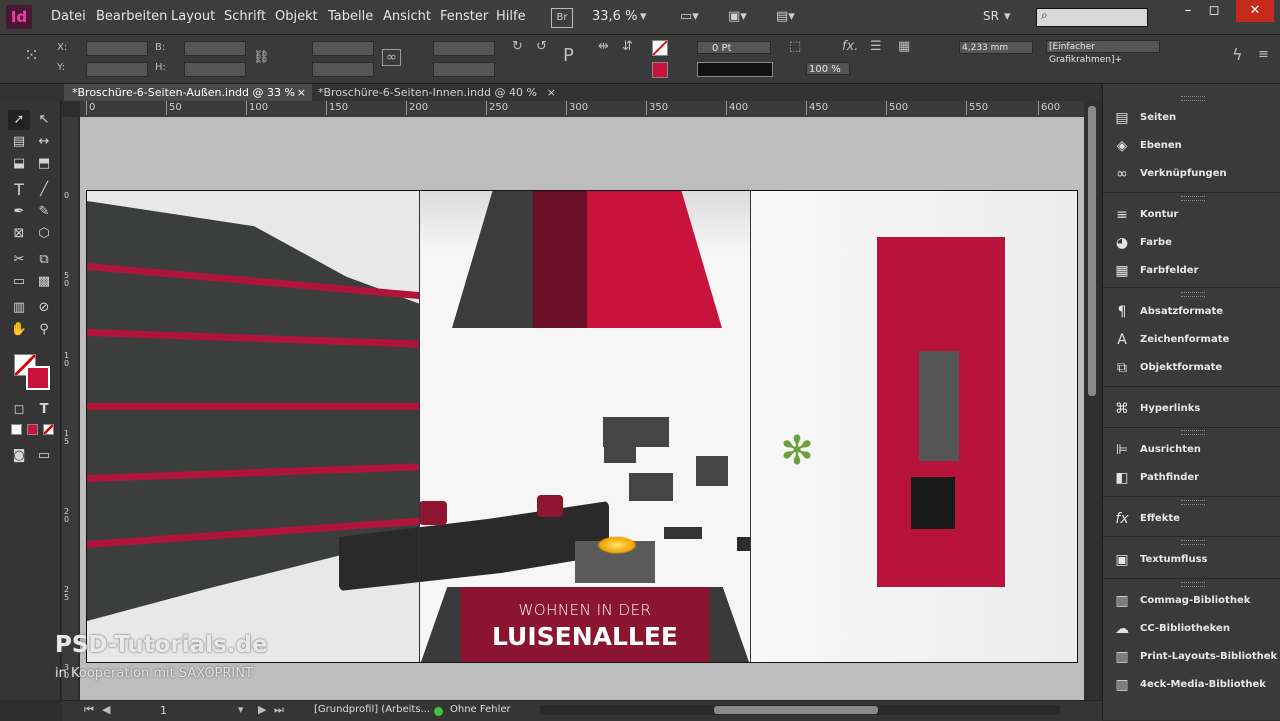 Image resolution: width=1280 pixels, height=721 pixels. What do you see at coordinates (511, 17) in the screenshot?
I see `menu-hilfe: Hilfe` at bounding box center [511, 17].